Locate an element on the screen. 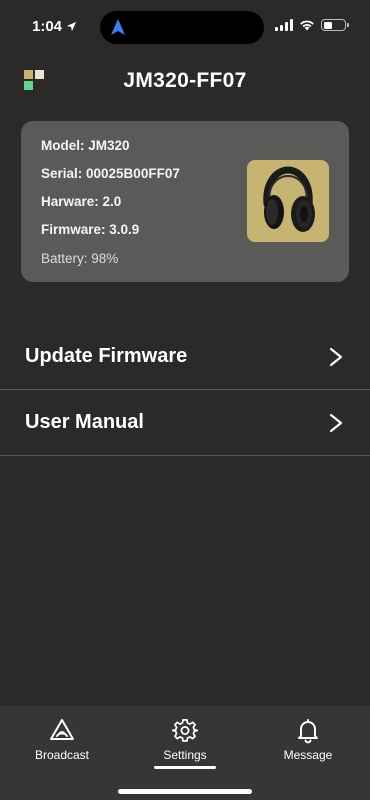  battery-status-icon is located at coordinates (335, 25).